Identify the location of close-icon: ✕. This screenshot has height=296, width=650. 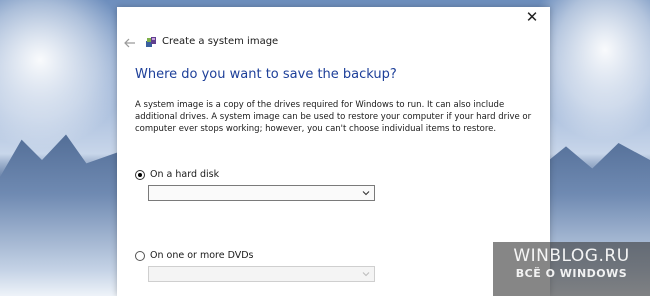
(532, 17).